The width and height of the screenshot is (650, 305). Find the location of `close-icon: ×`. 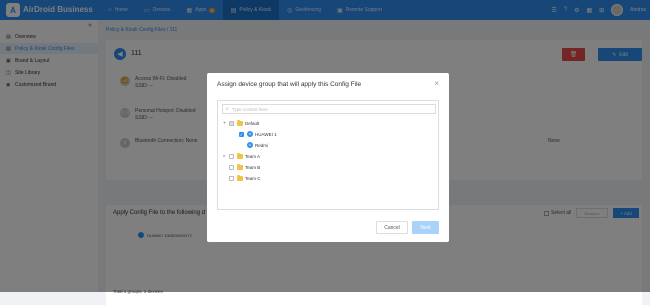

close-icon: × is located at coordinates (436, 83).